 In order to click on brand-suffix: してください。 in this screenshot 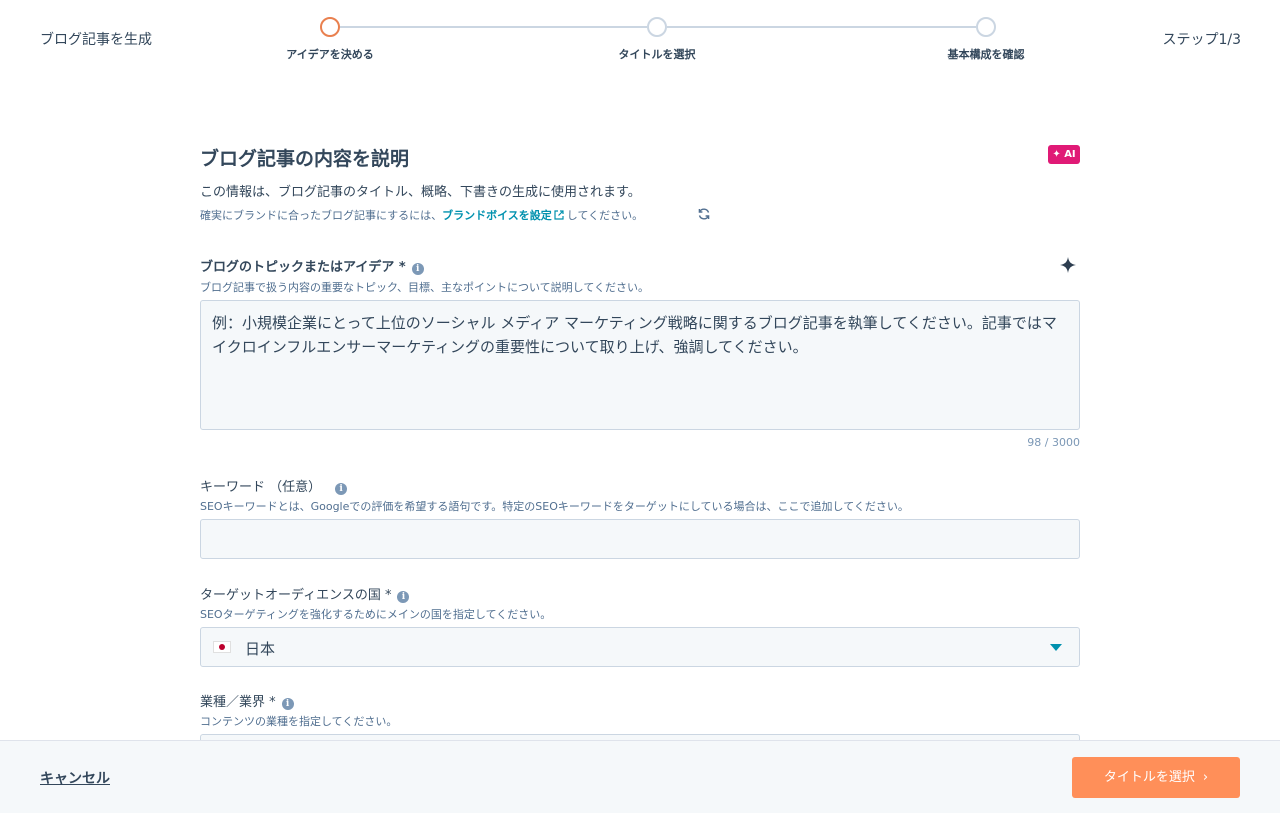, I will do `click(605, 215)`.